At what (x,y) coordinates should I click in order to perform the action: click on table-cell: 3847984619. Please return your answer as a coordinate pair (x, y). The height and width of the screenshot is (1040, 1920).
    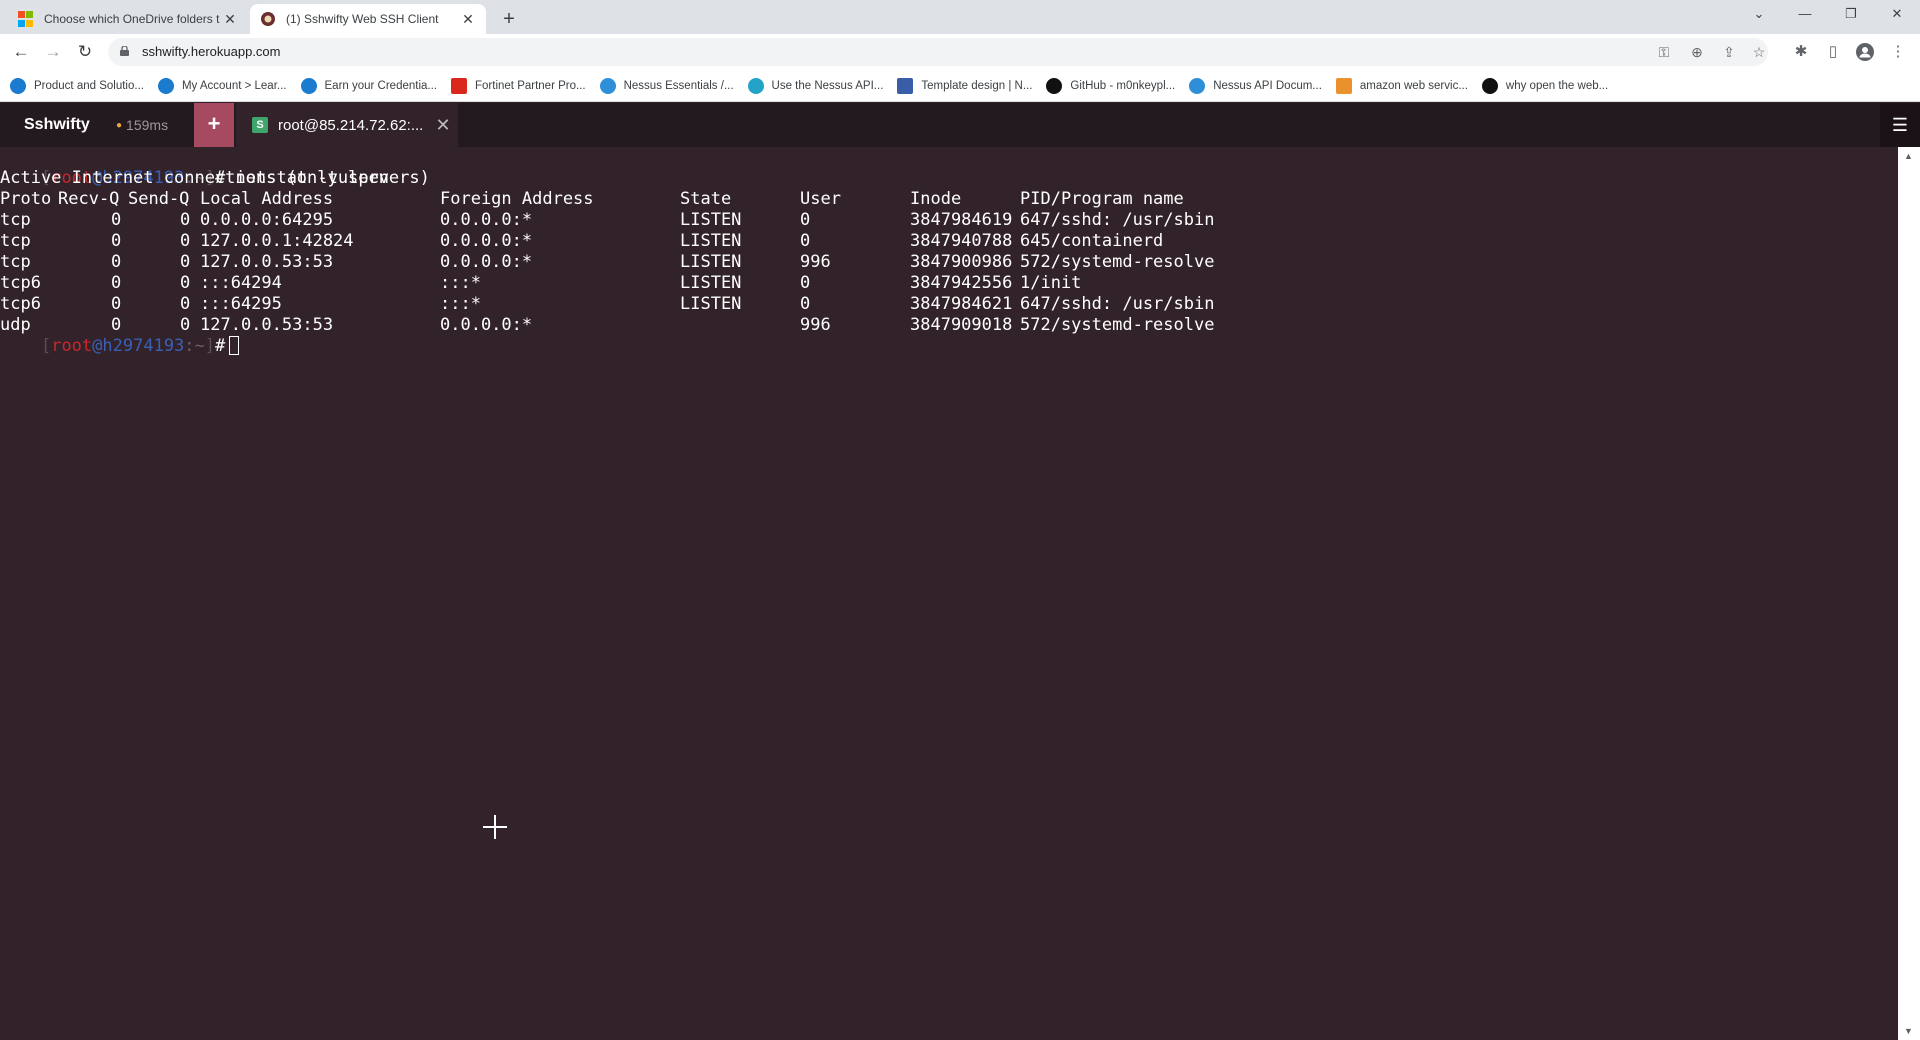
    Looking at the image, I should click on (961, 220).